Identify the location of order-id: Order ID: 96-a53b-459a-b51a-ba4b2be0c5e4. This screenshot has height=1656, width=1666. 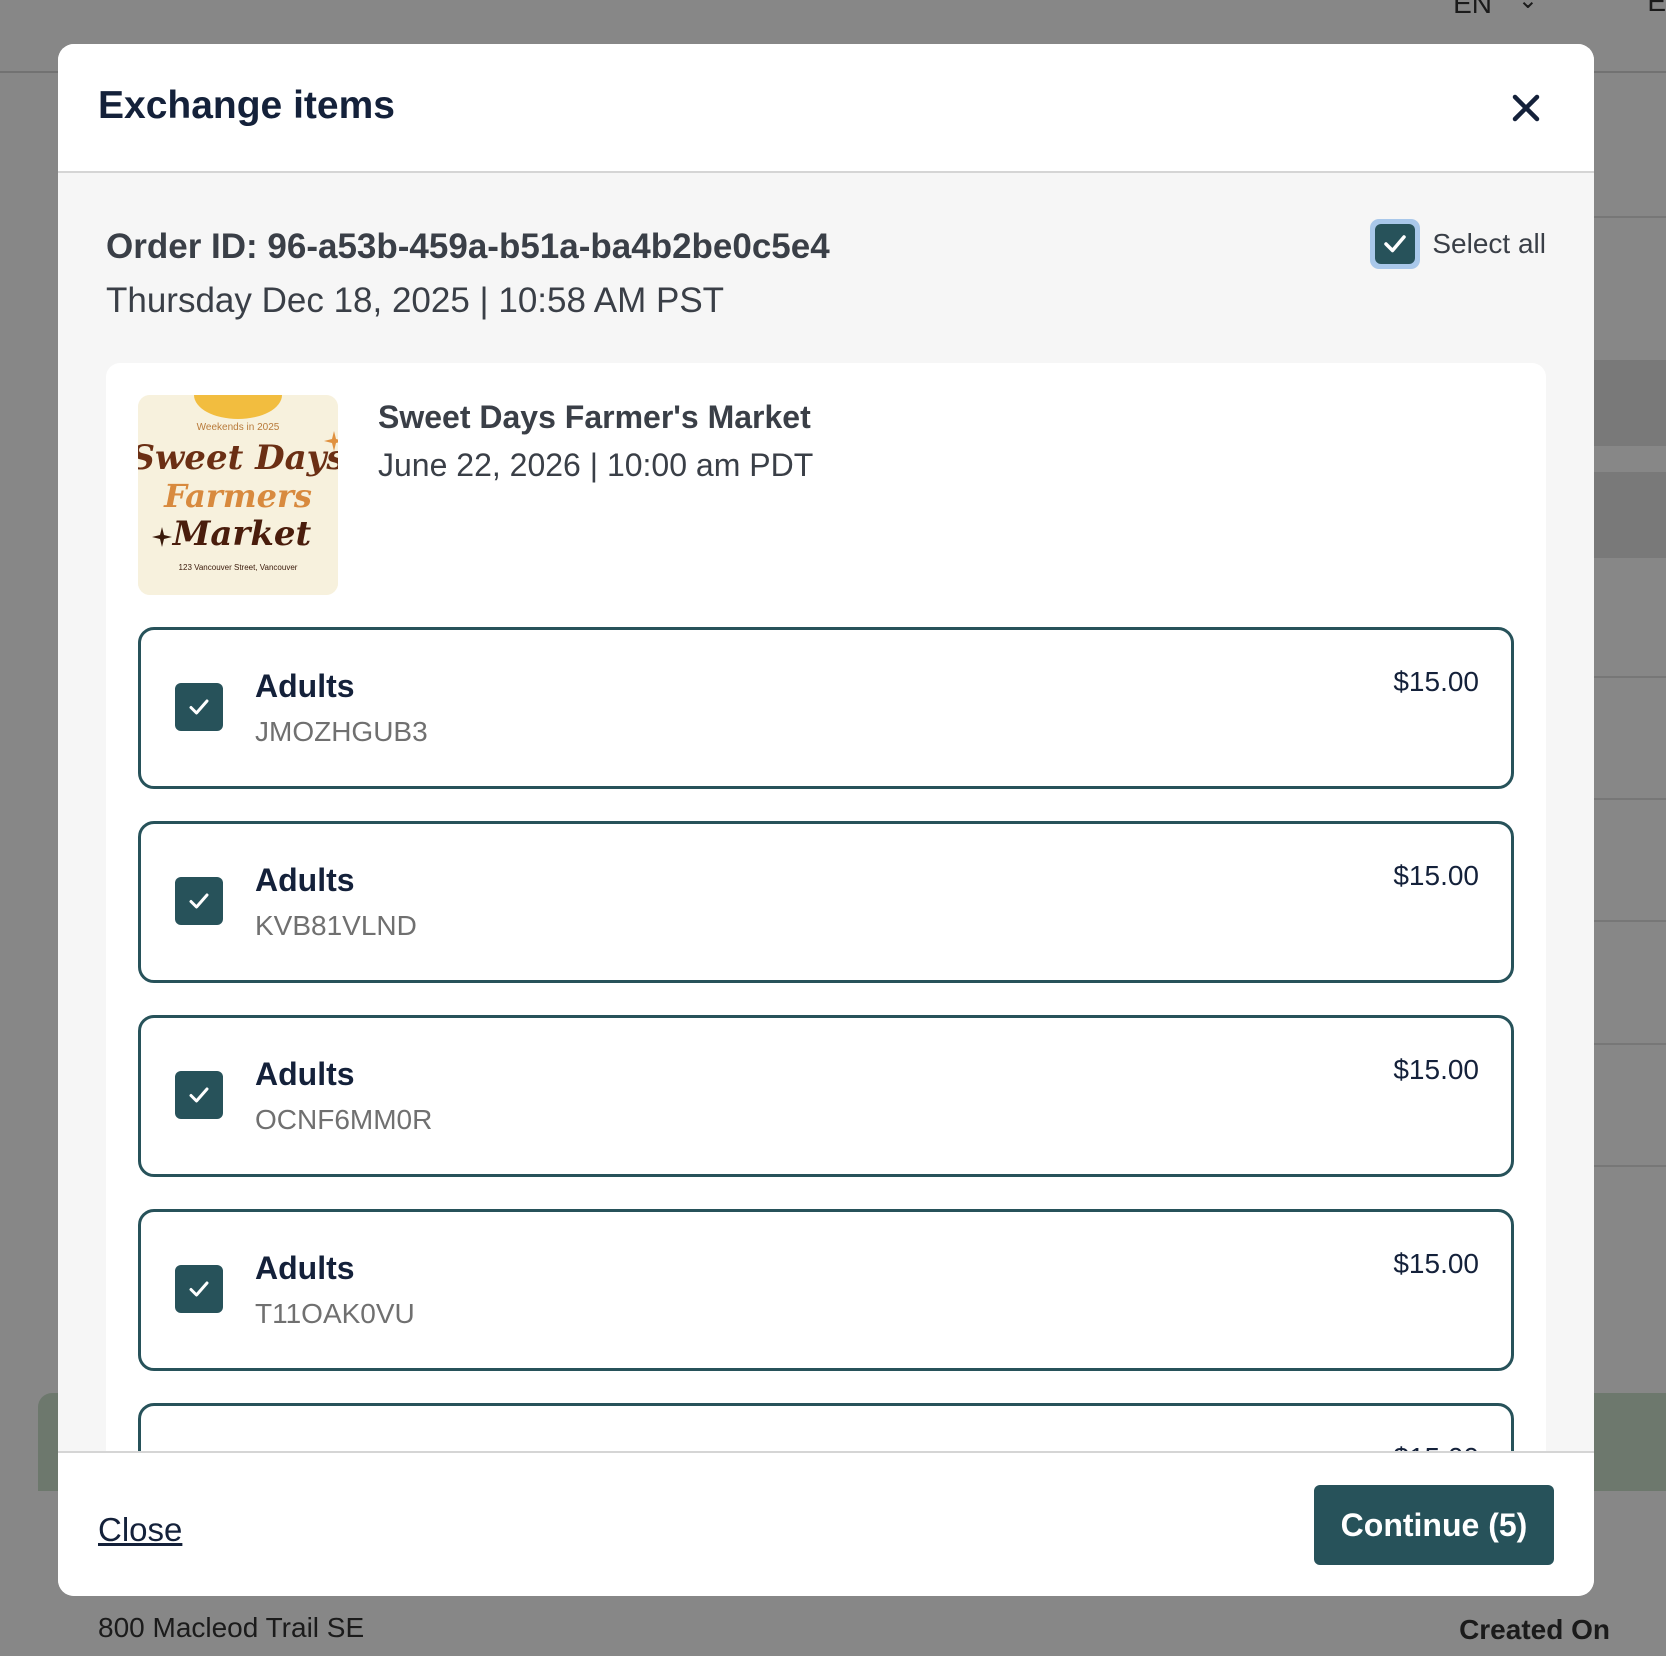
(468, 246).